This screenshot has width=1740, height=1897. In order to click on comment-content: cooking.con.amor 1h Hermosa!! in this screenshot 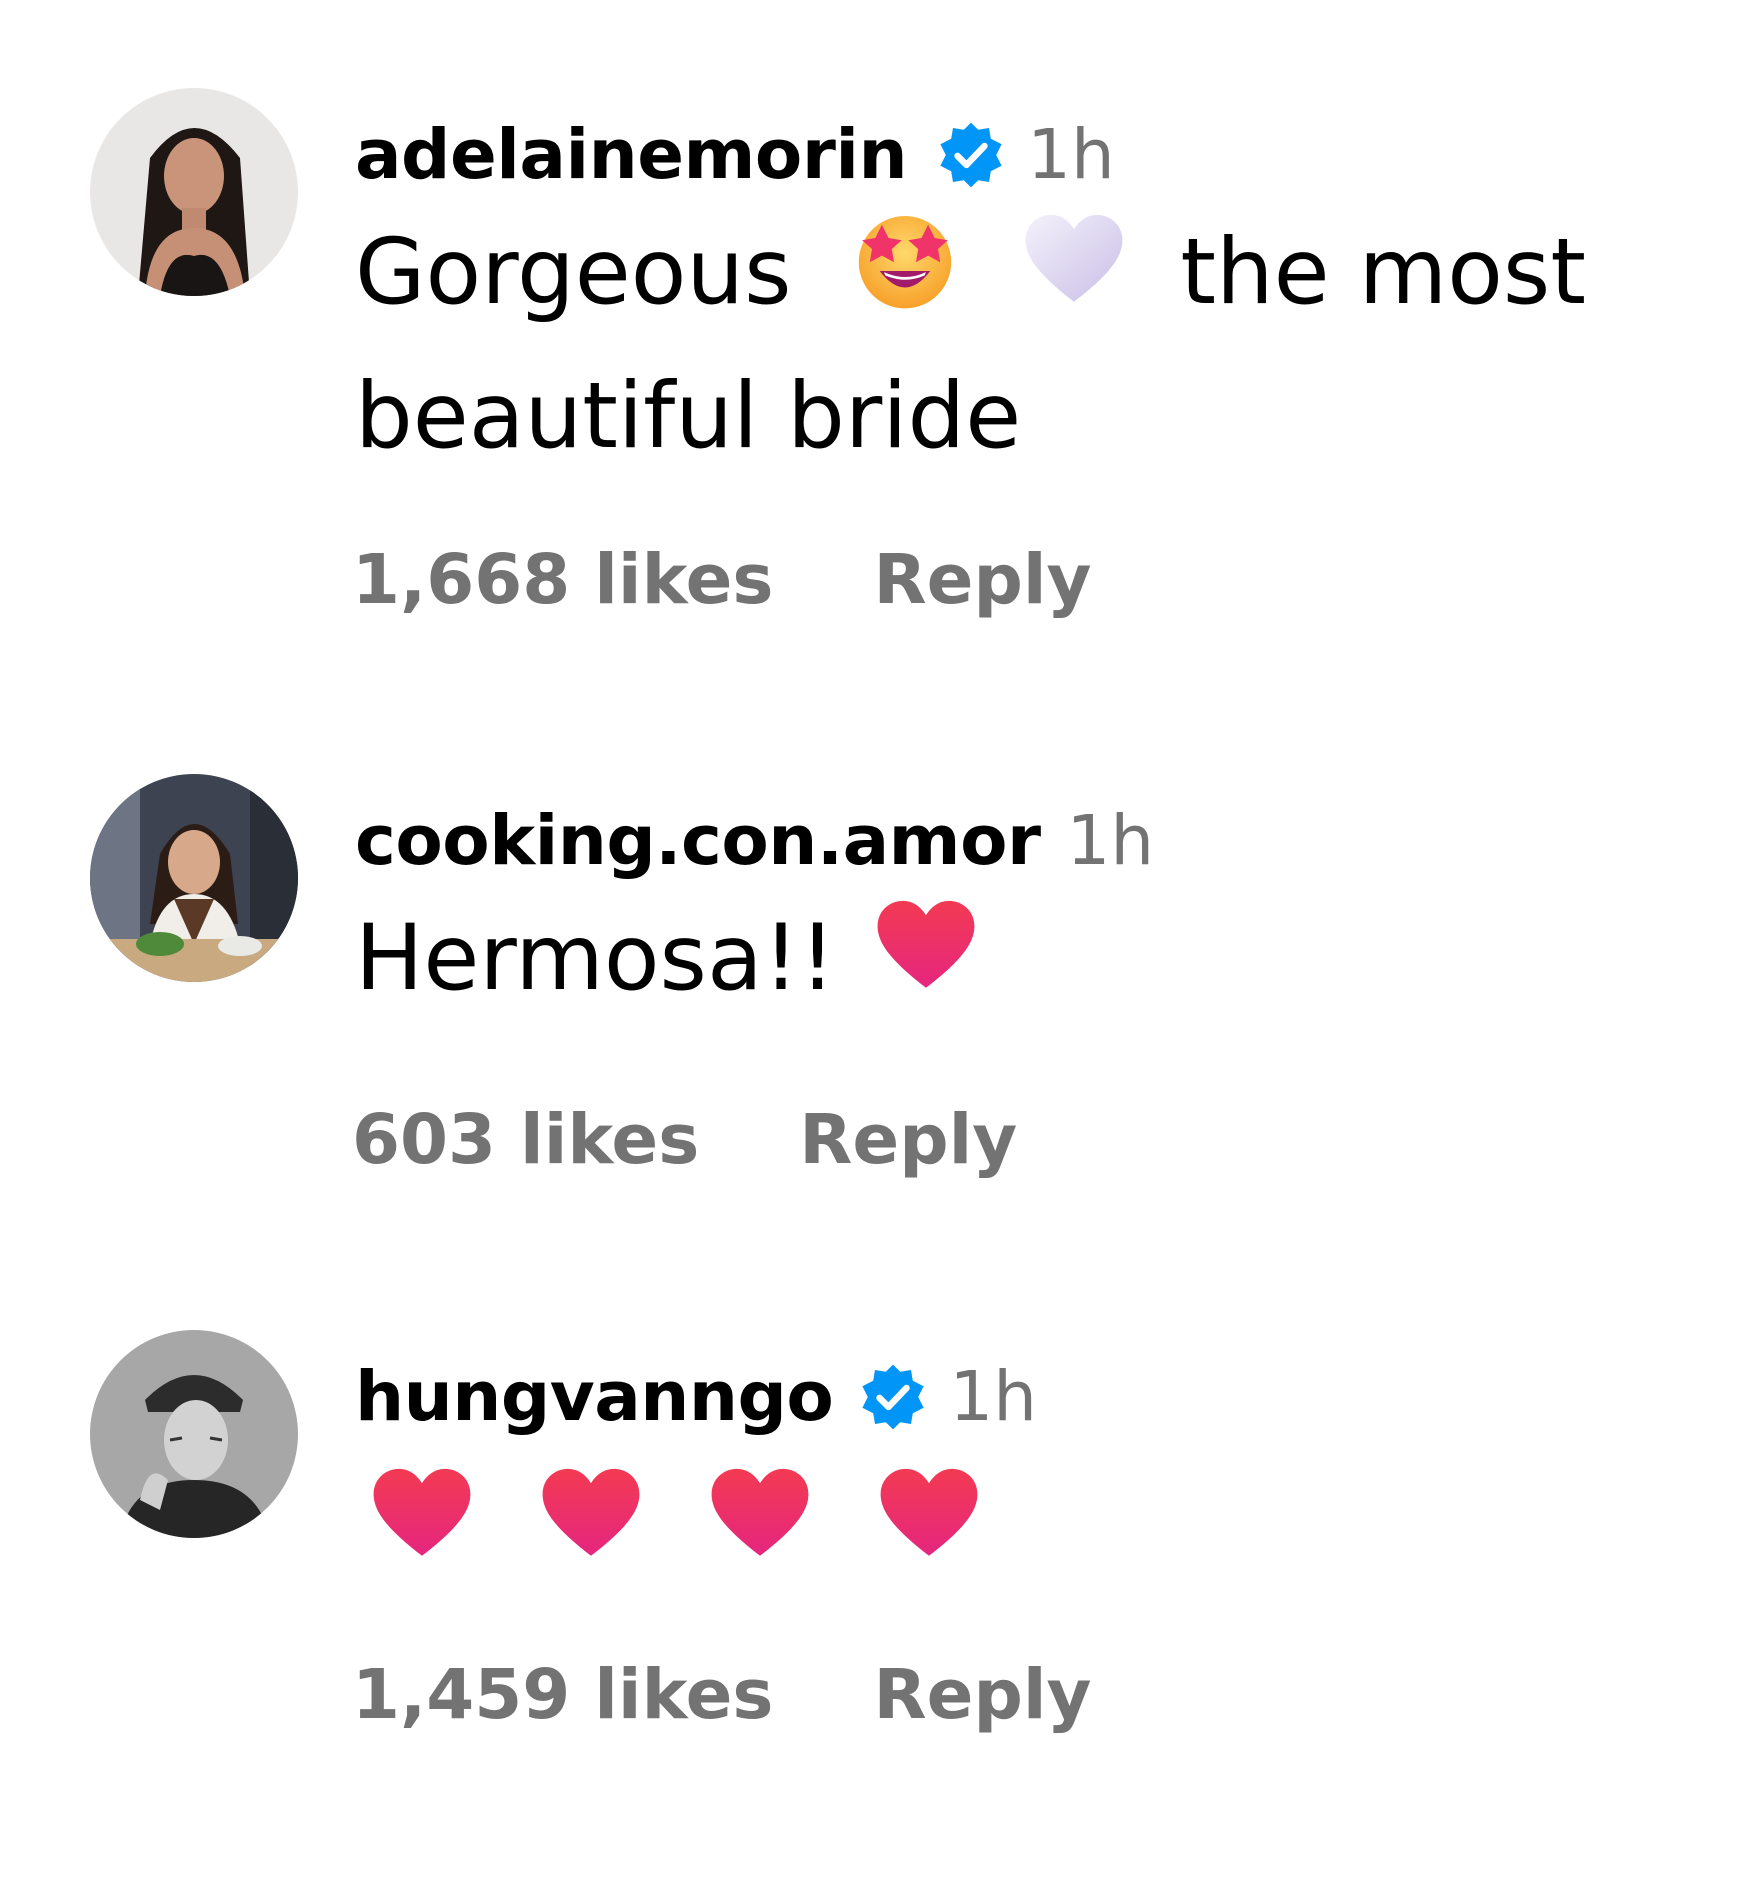, I will do `click(754, 914)`.